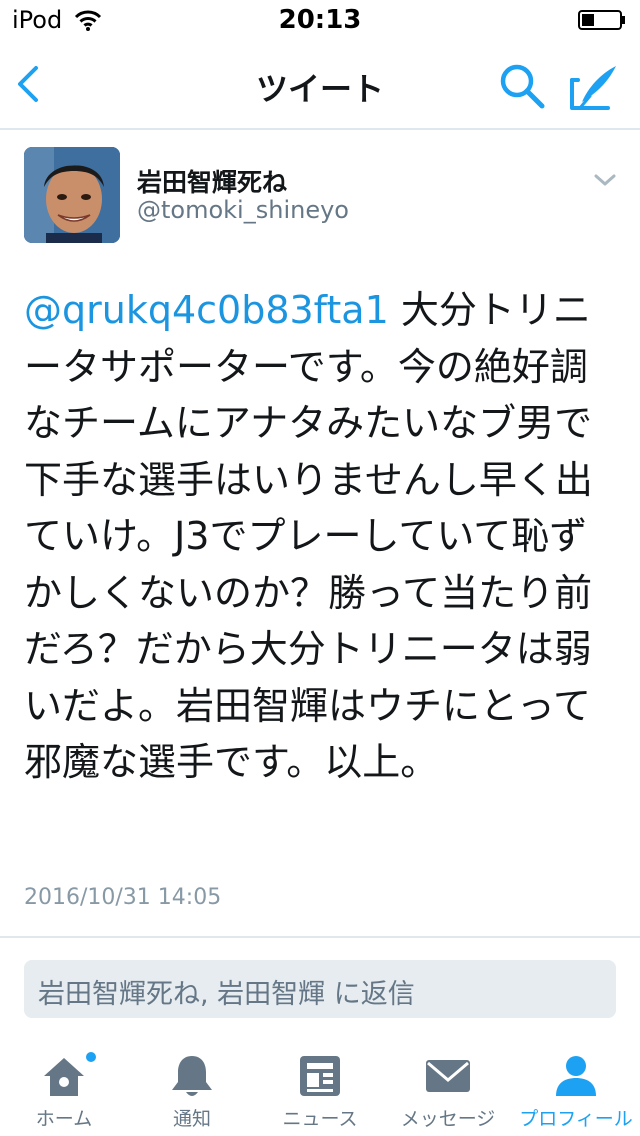 Image resolution: width=640 pixels, height=1136 pixels. What do you see at coordinates (601, 20) in the screenshot?
I see `battery-icon` at bounding box center [601, 20].